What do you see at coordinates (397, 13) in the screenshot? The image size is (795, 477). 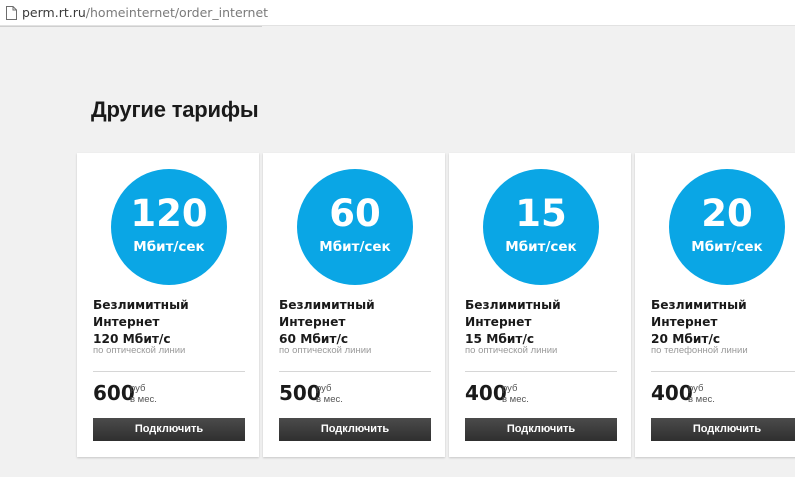 I see `address-bar: perm.rt.ru/homeinternet/order_internet` at bounding box center [397, 13].